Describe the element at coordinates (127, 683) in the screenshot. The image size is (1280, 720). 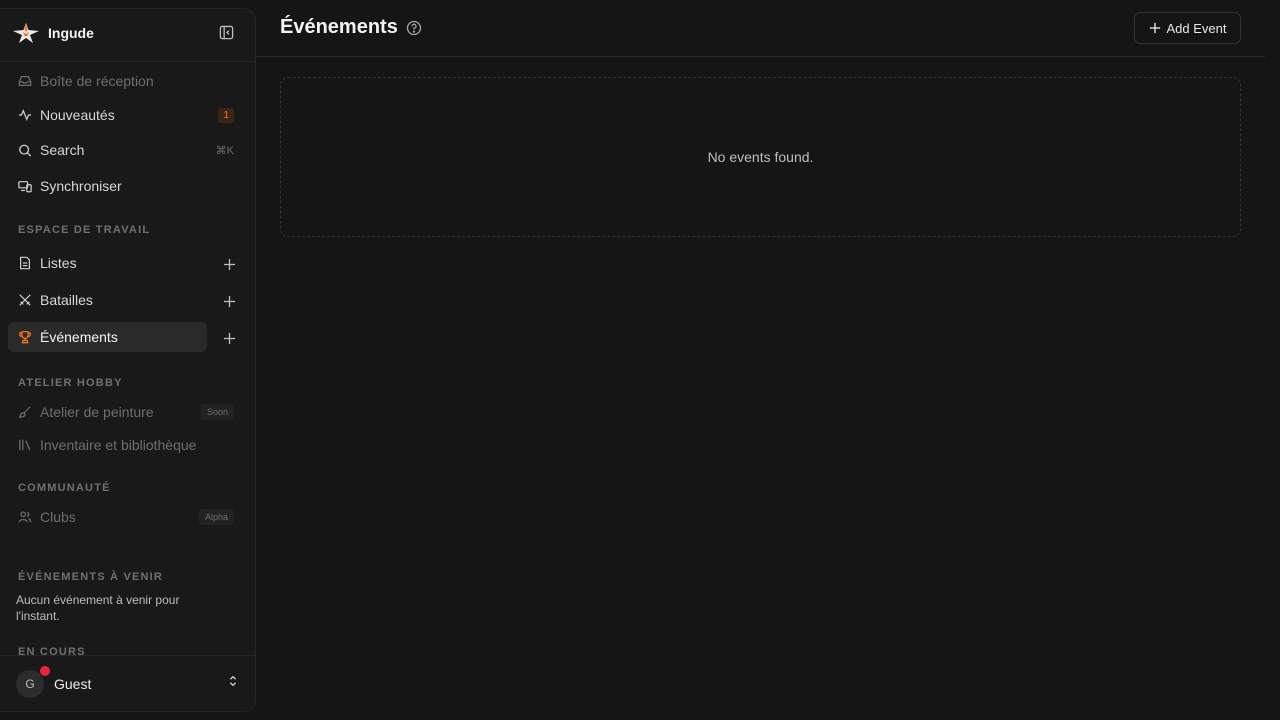
I see `user-menu: G Guest` at that location.